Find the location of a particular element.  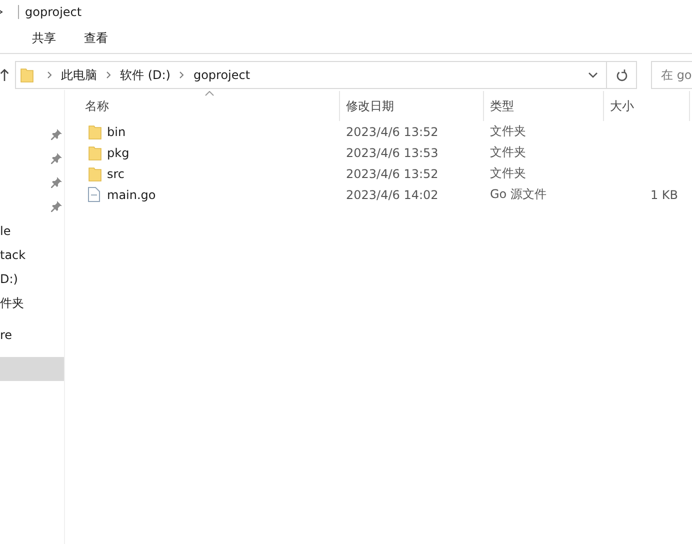

file-size: 1 KB is located at coordinates (664, 195).